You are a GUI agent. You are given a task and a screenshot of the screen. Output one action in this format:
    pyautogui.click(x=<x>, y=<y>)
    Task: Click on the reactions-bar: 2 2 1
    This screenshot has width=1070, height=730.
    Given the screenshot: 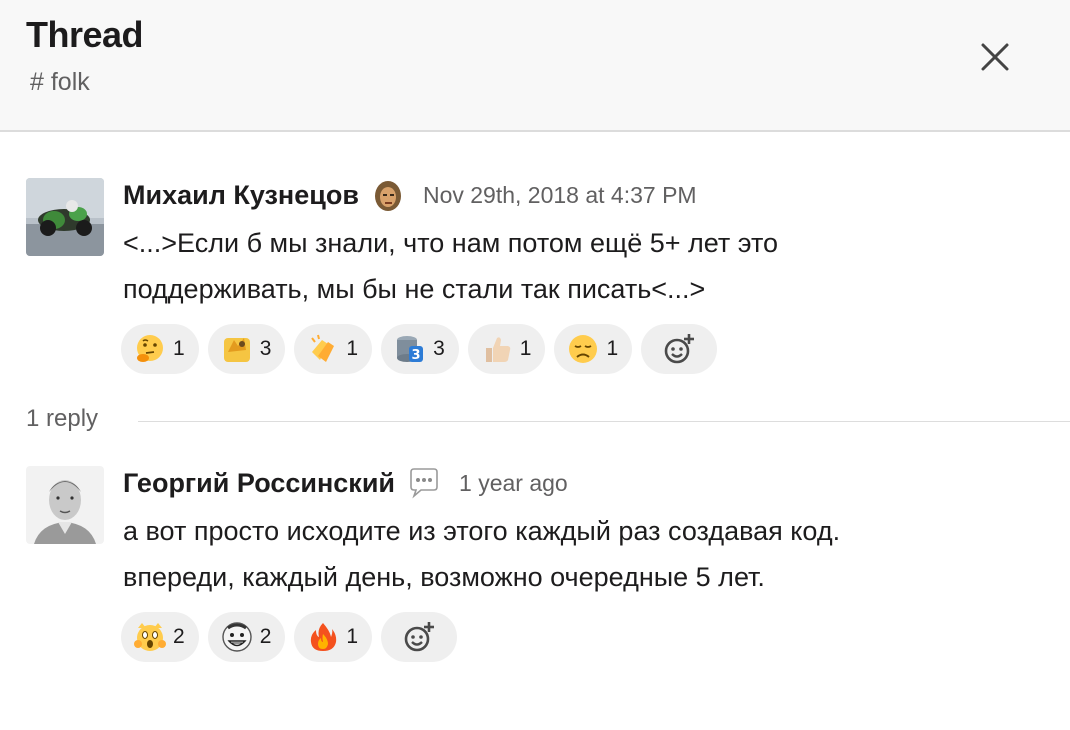 What is the action you would take?
    pyautogui.click(x=293, y=637)
    